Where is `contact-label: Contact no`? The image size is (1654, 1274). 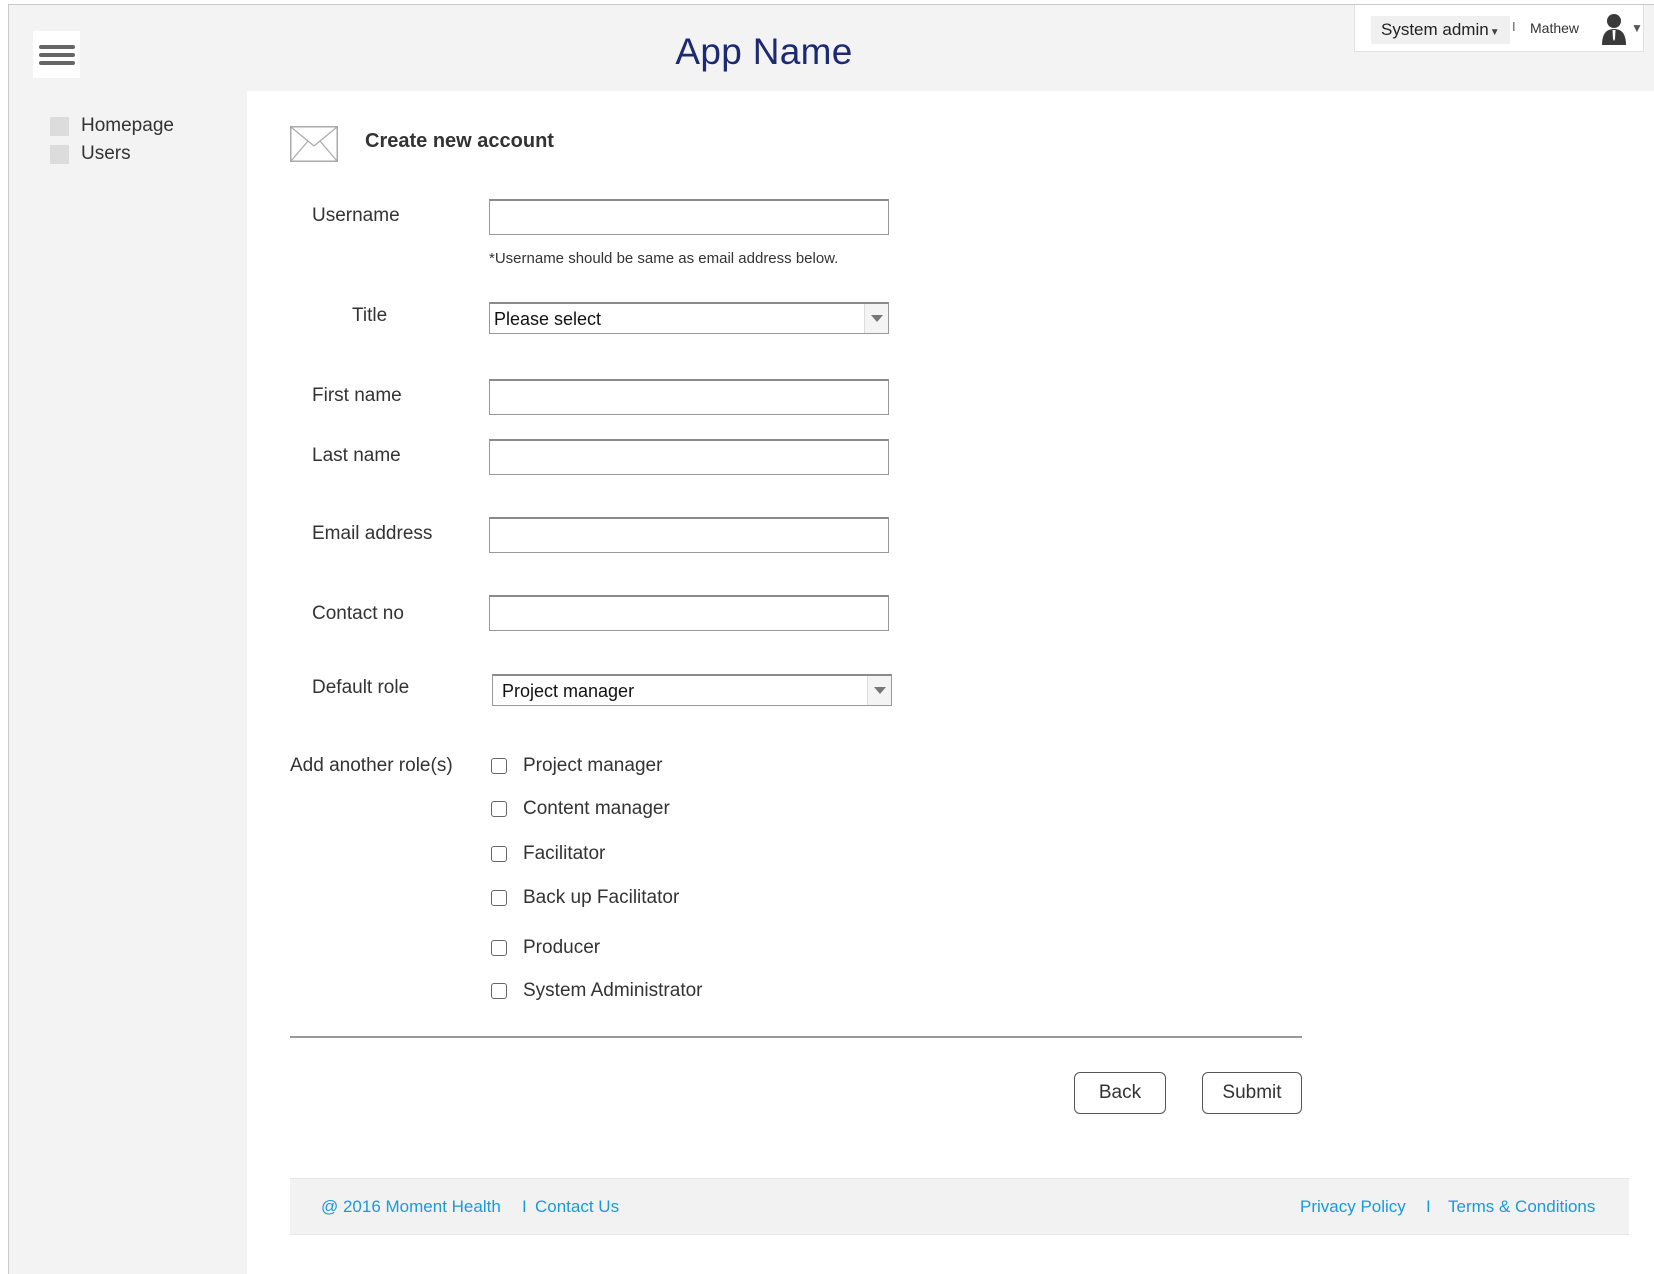
contact-label: Contact no is located at coordinates (358, 613).